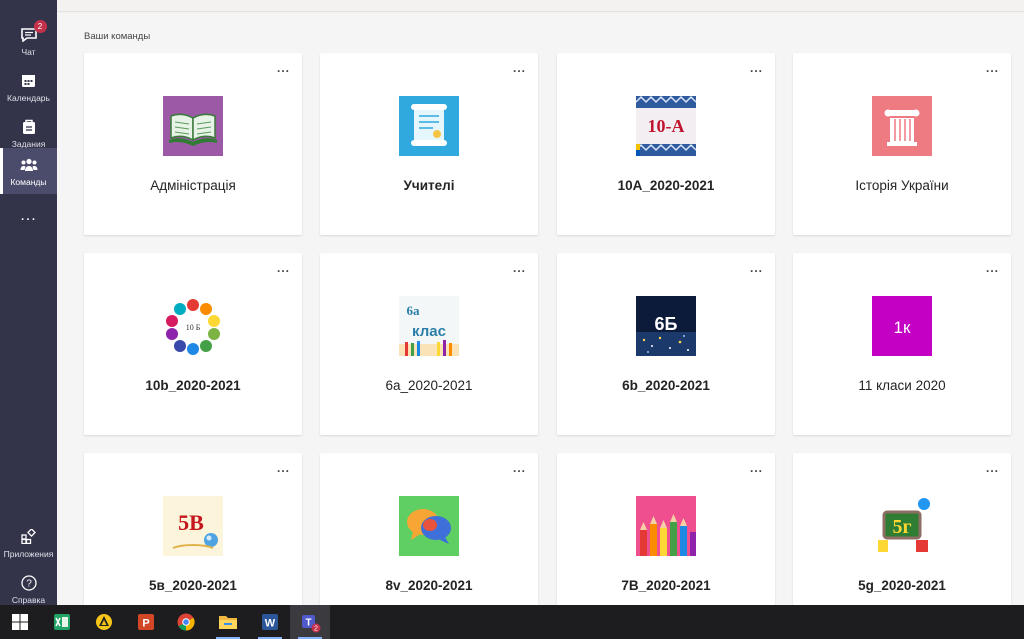 This screenshot has height=639, width=1024. I want to click on team-name: 7В_2020-2021, so click(666, 585).